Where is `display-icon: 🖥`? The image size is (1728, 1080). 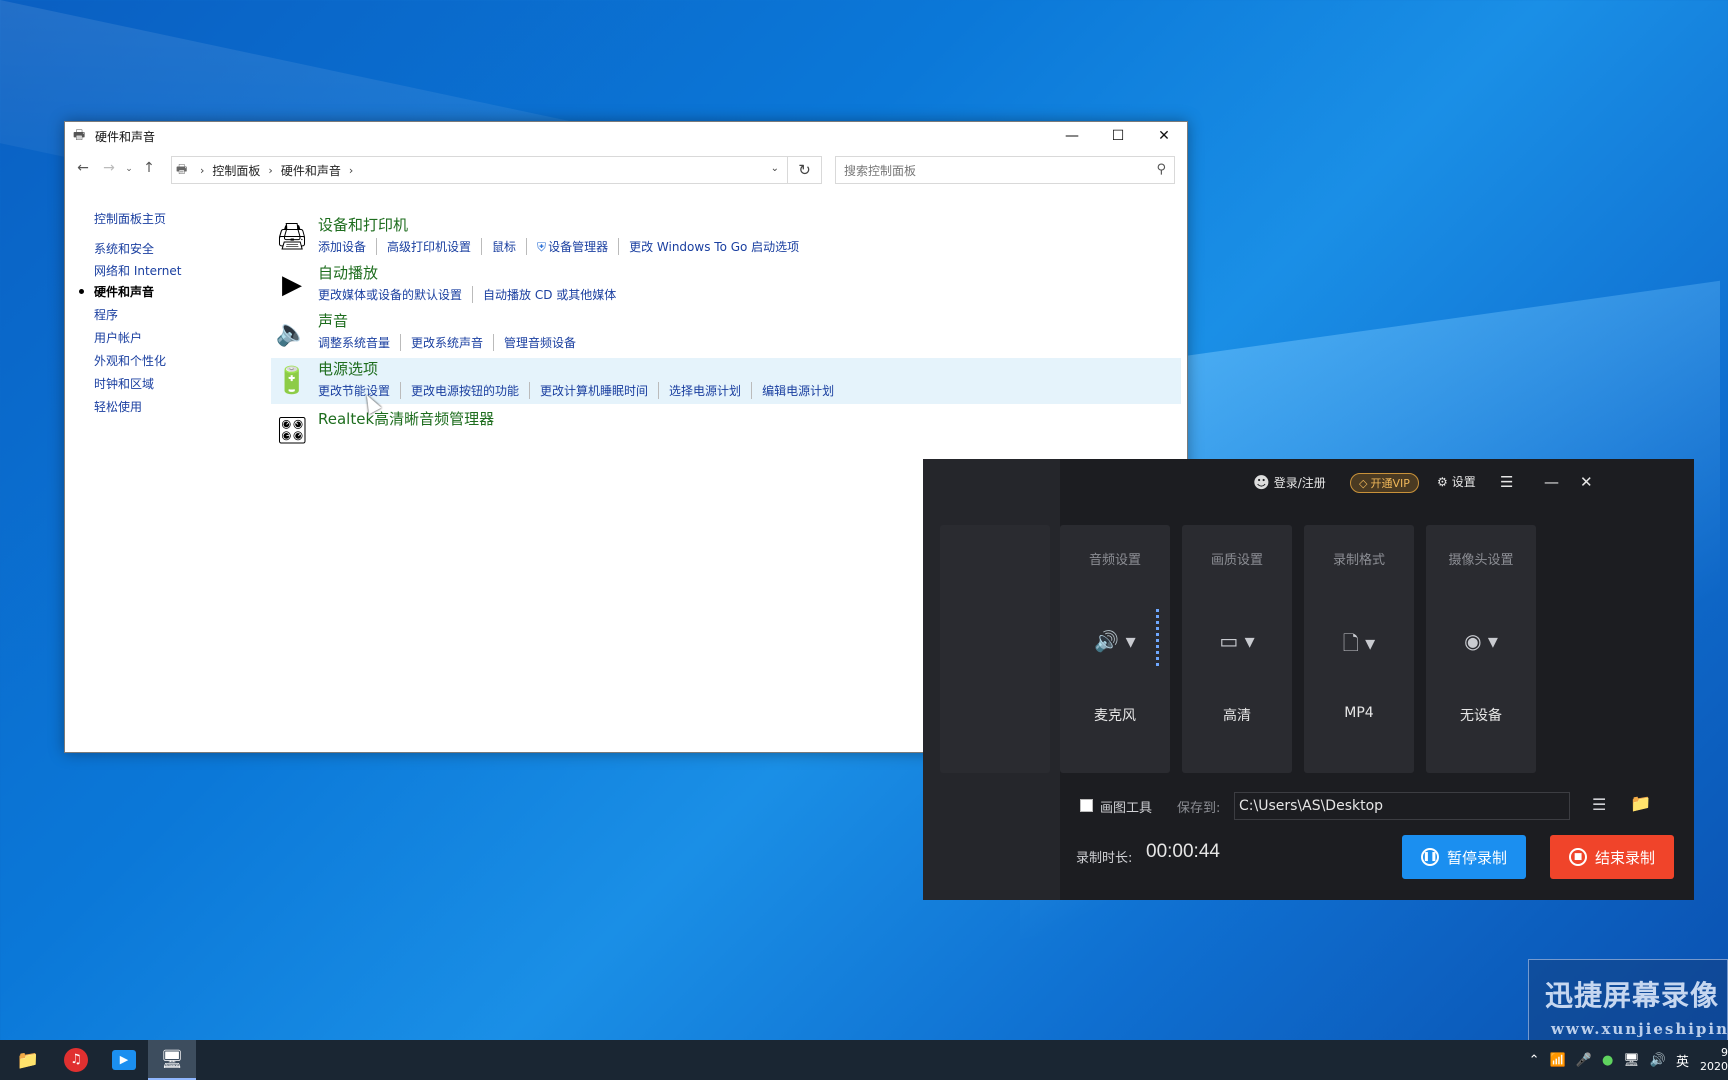
display-icon: 🖥 is located at coordinates (1631, 1060).